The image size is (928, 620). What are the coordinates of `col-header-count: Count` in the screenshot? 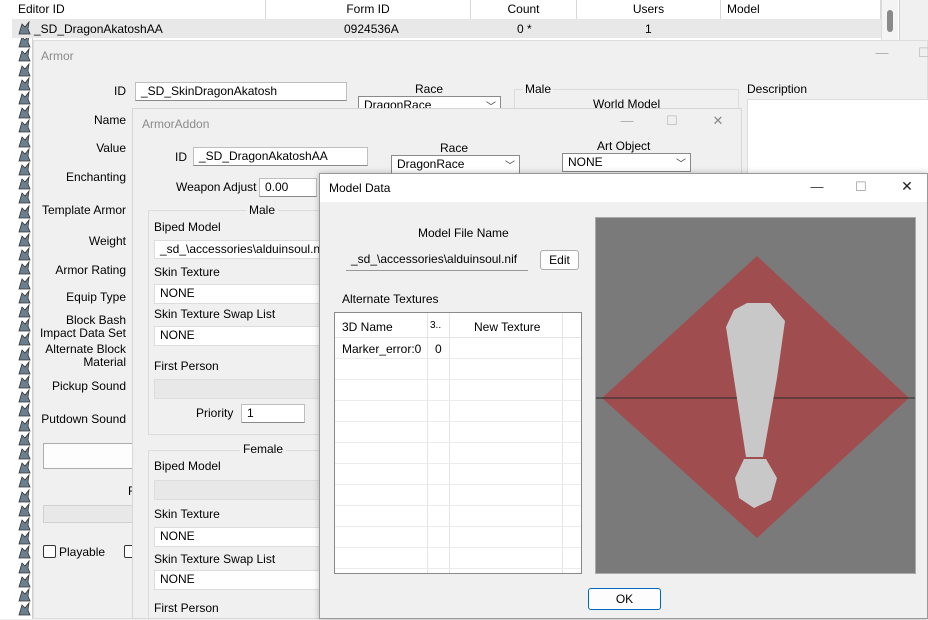 It's located at (524, 9).